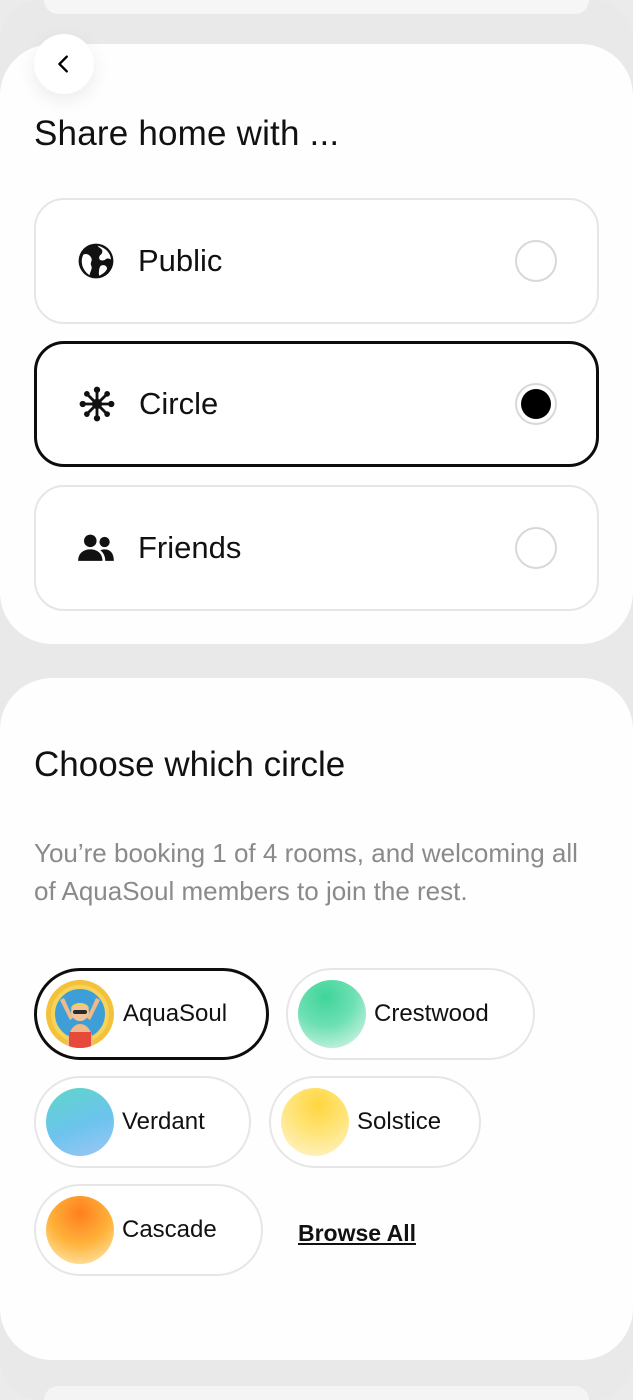 Image resolution: width=633 pixels, height=1400 pixels. I want to click on circle-chip-solstice: Solstice, so click(375, 1122).